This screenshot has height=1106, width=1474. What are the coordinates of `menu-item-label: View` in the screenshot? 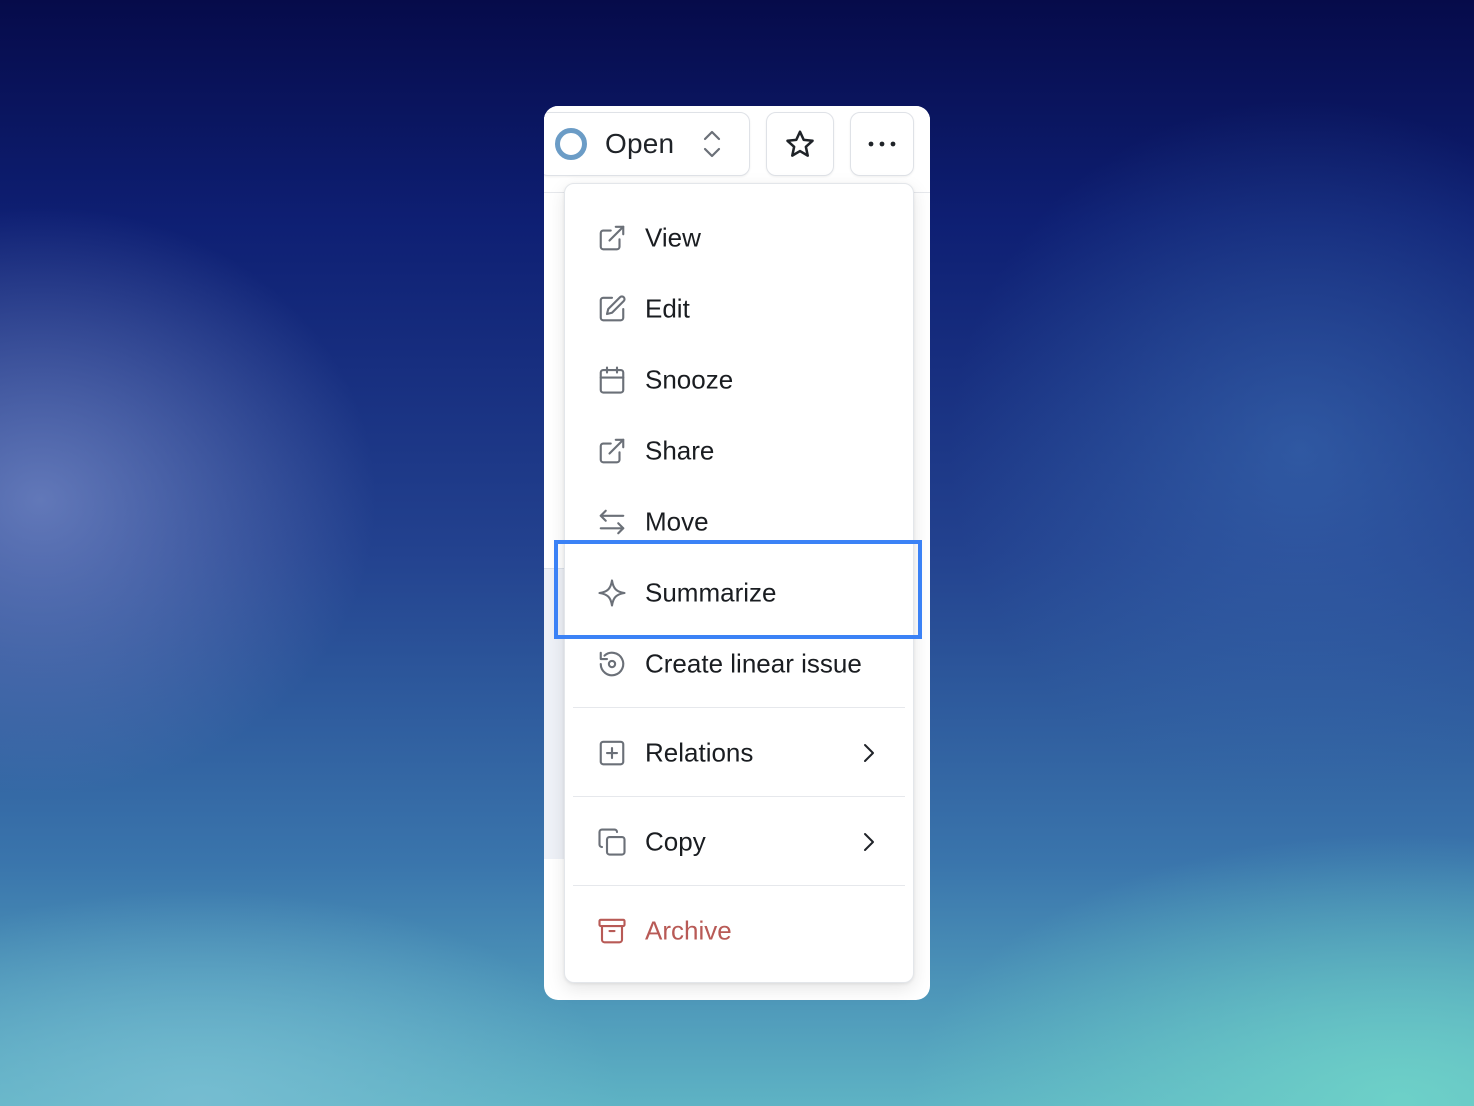 It's located at (673, 237).